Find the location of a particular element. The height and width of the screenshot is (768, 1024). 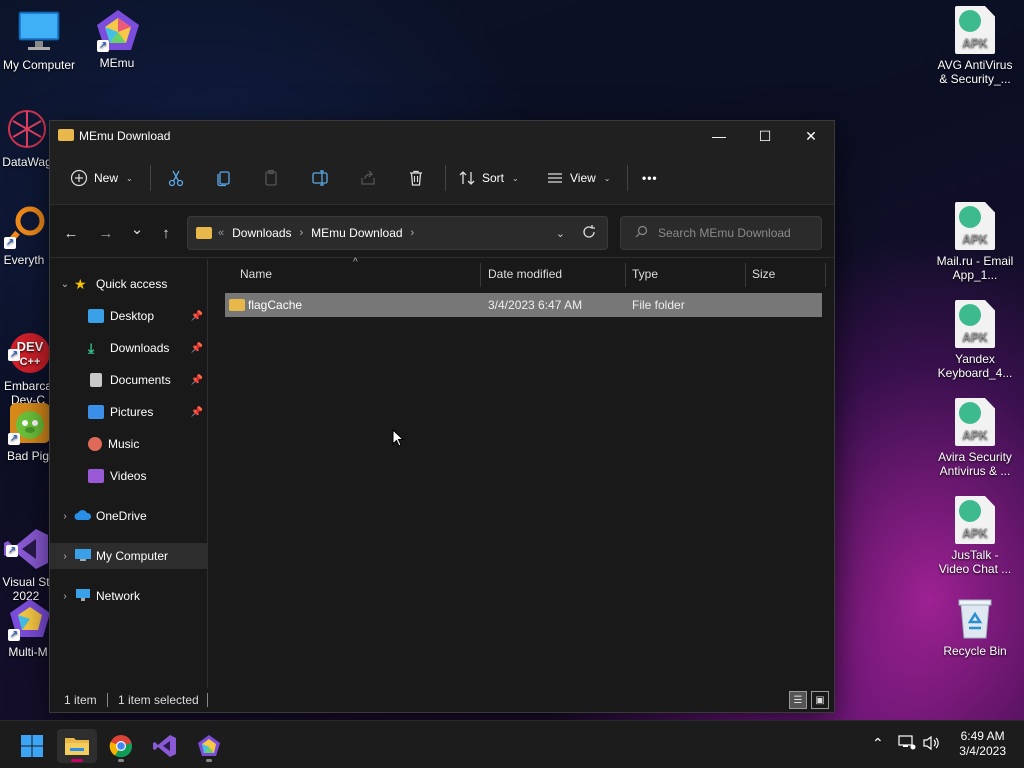

desktop-icon-my-computer: My Computer is located at coordinates (39, 41).